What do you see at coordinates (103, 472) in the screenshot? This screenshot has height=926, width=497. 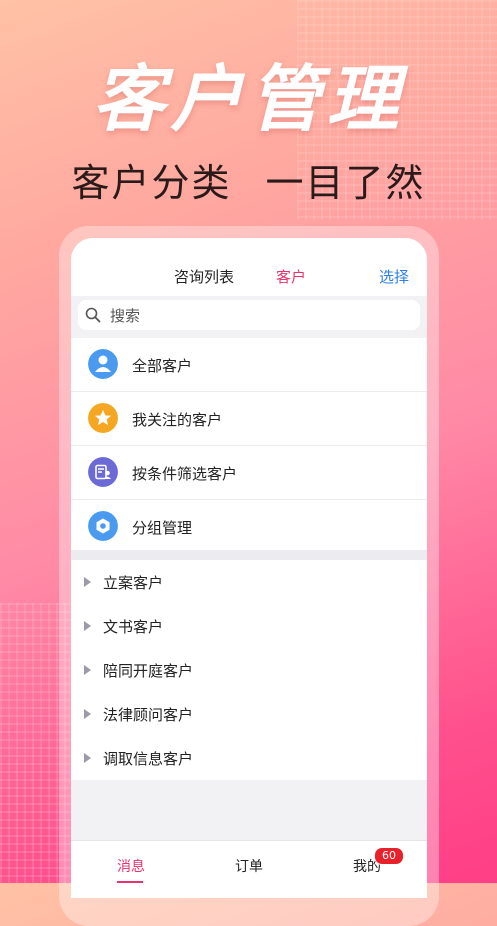 I see `filter-card-icon` at bounding box center [103, 472].